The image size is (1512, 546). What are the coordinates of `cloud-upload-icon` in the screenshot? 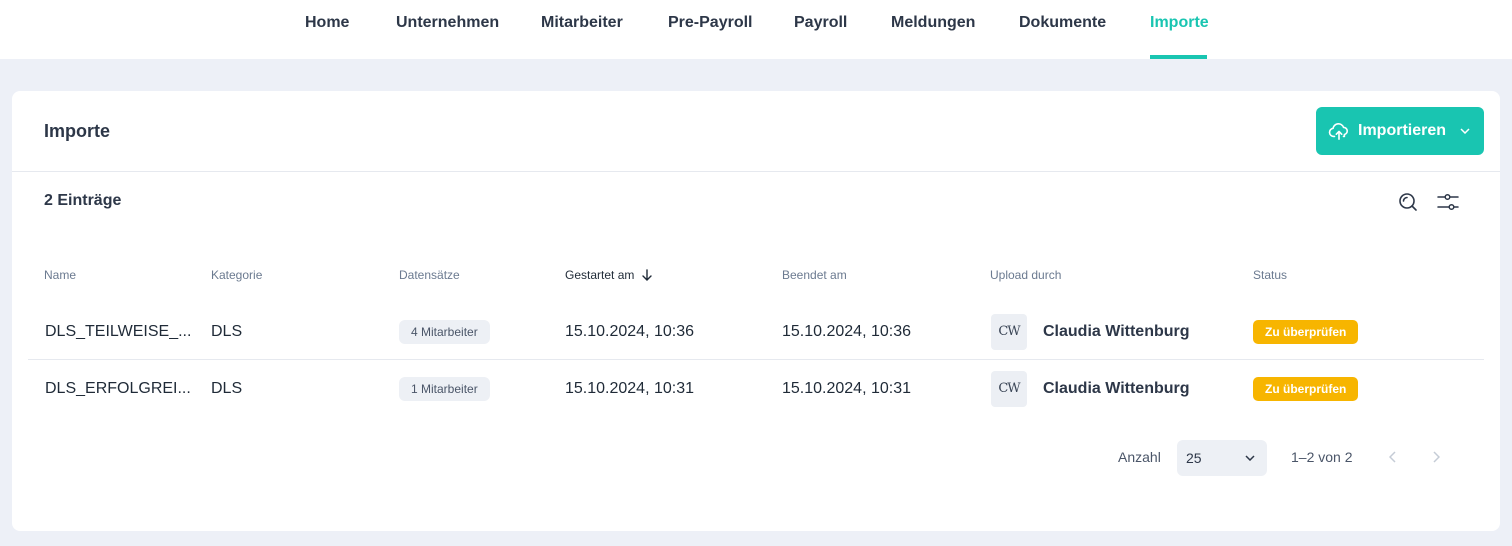 It's located at (1339, 131).